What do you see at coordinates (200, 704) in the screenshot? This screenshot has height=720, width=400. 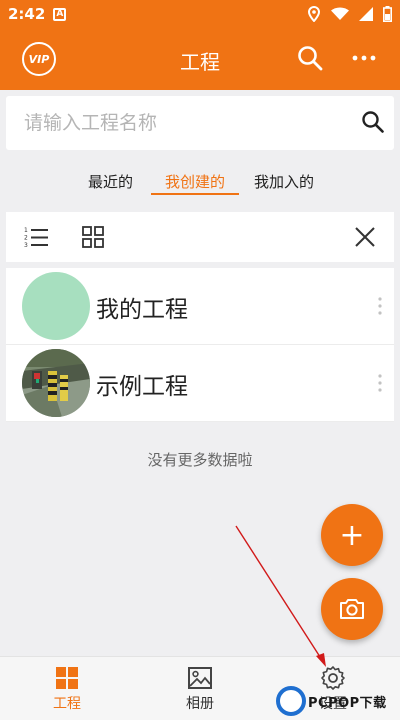 I see `nav-album-label: 相册` at bounding box center [200, 704].